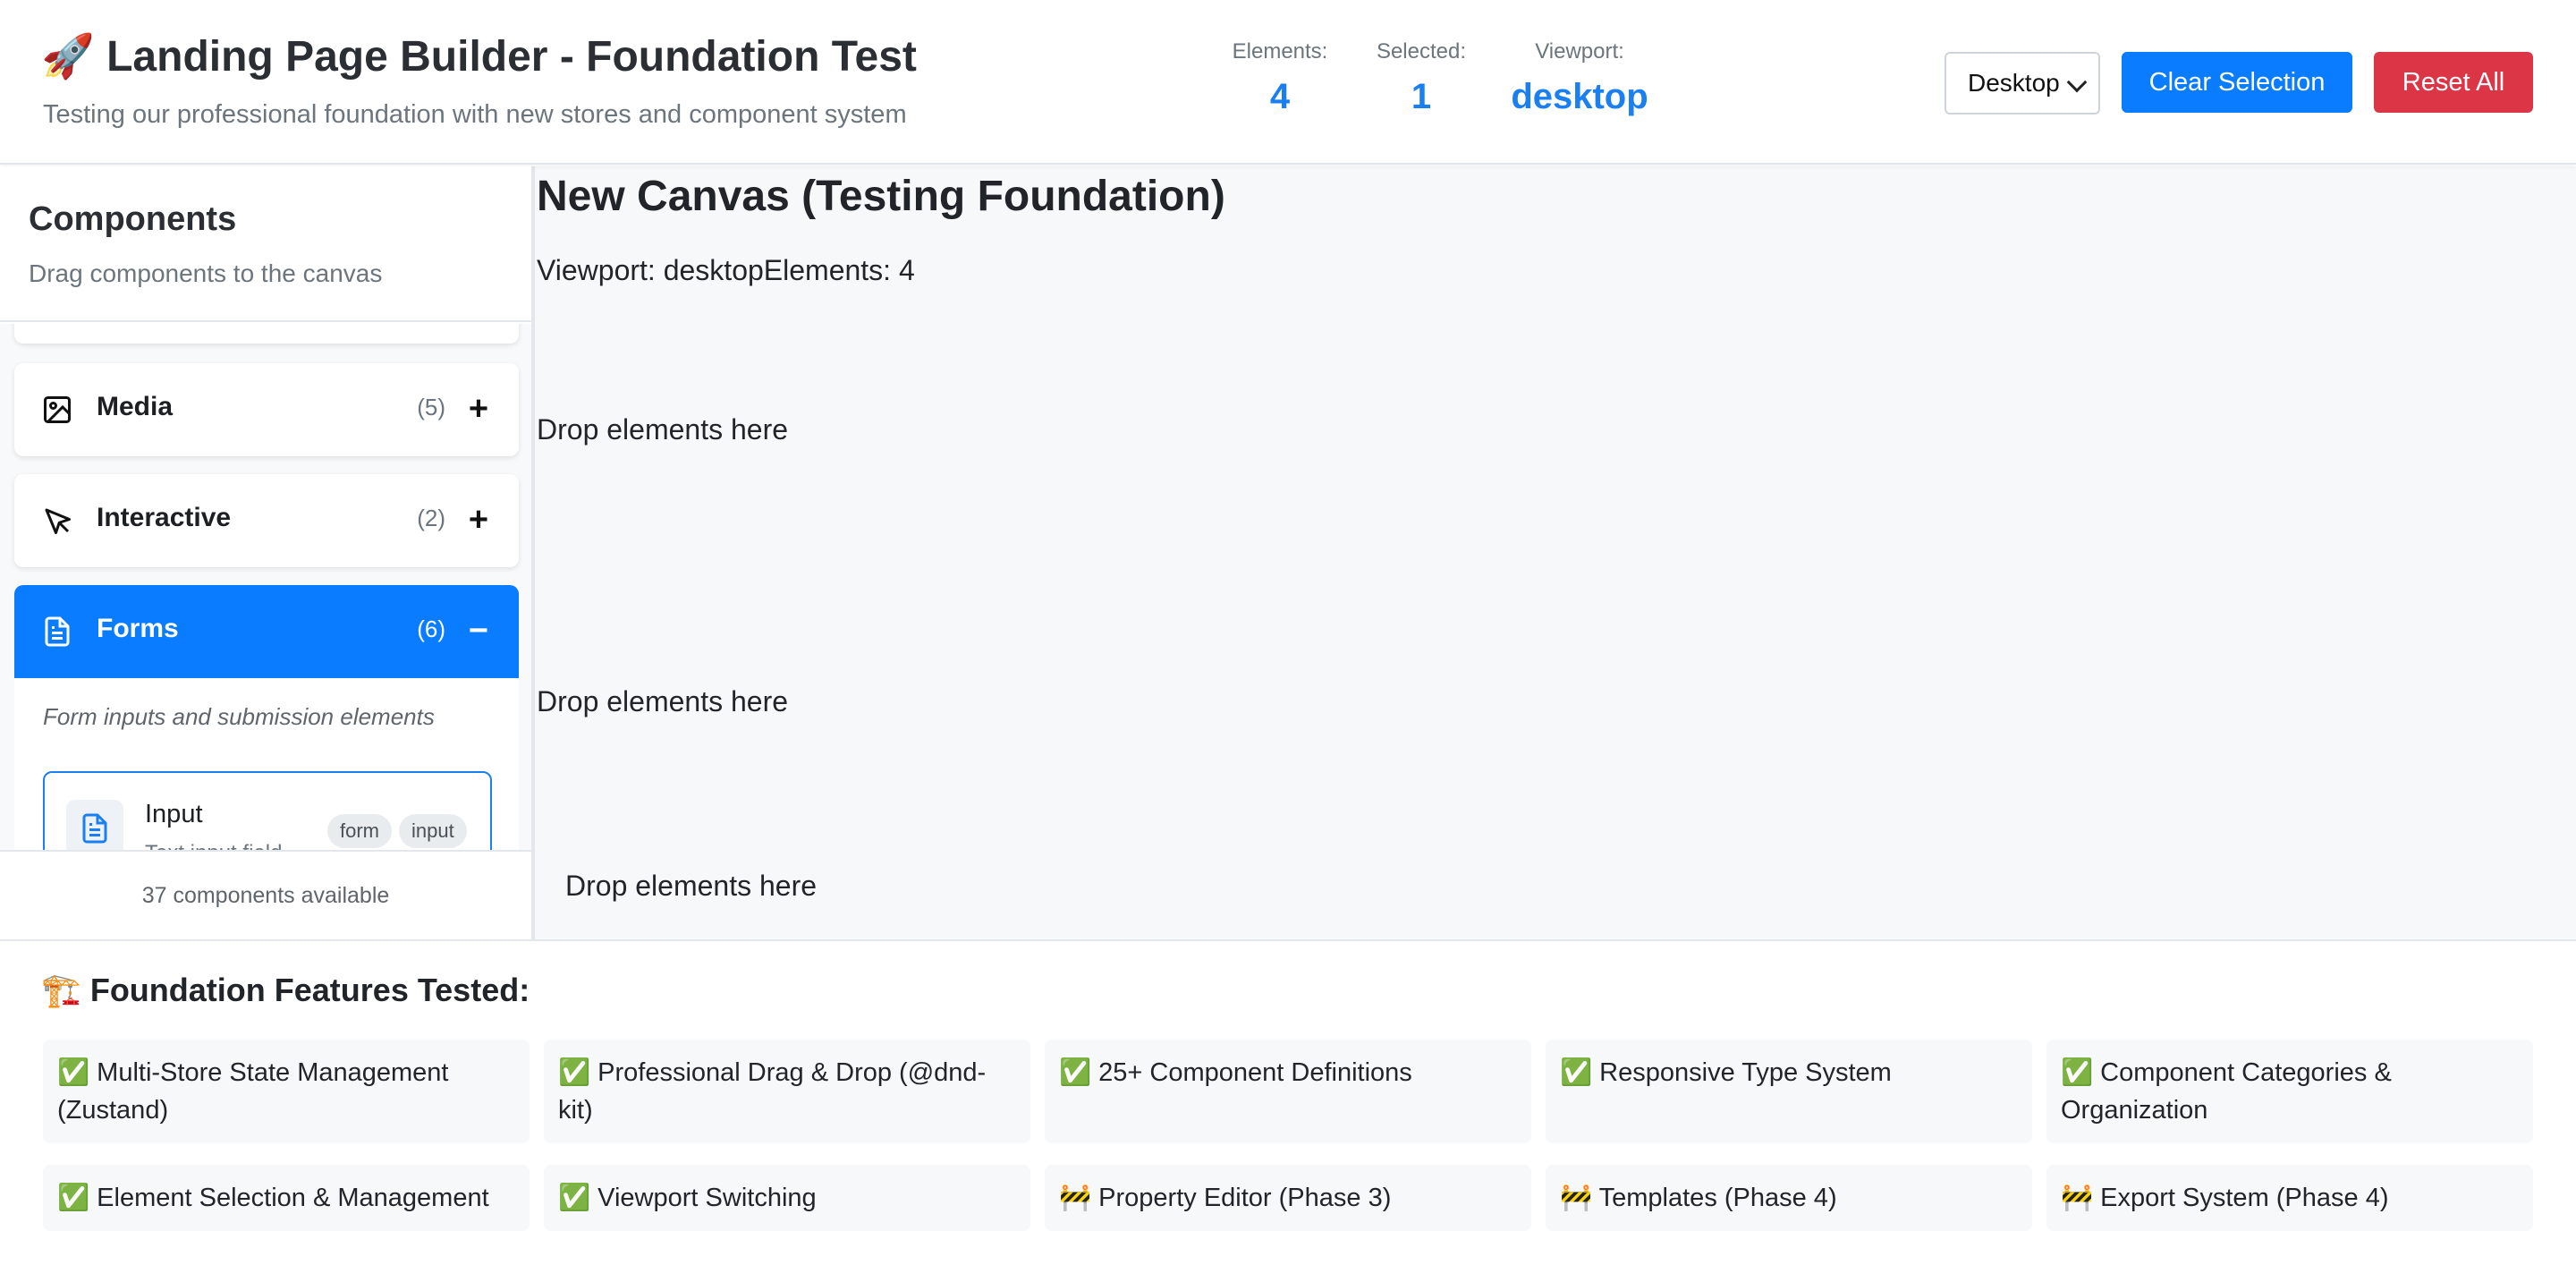  Describe the element at coordinates (286, 1091) in the screenshot. I see `feature-item: ✅ Multi-Store State Management (Zustand)` at that location.